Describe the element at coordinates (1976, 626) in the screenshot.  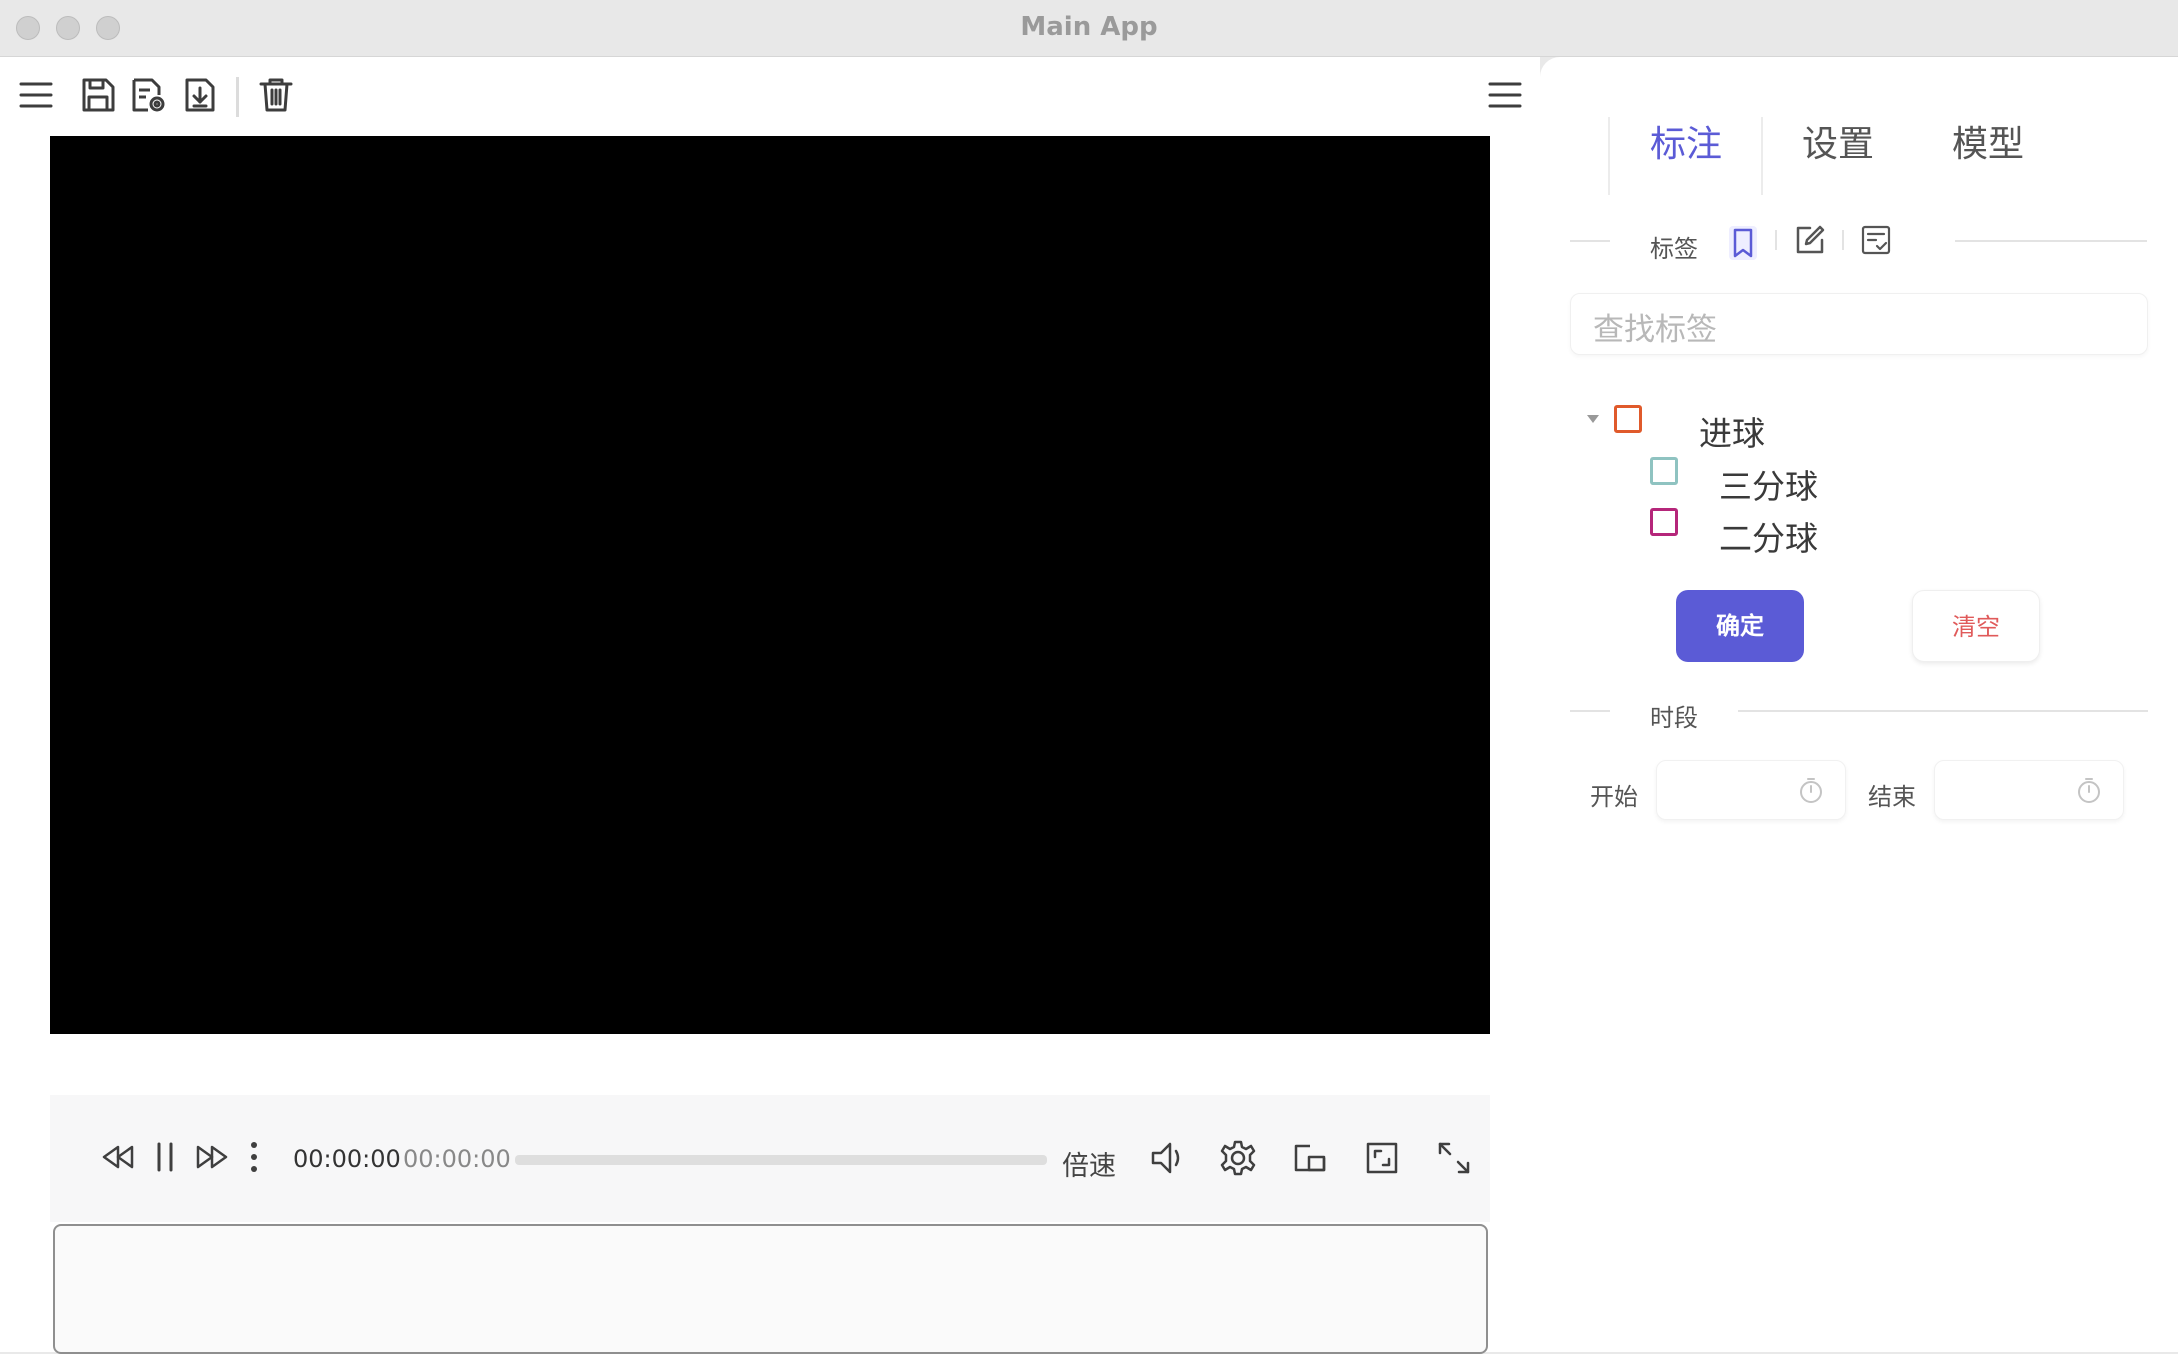
I see `clear-button: 清空` at that location.